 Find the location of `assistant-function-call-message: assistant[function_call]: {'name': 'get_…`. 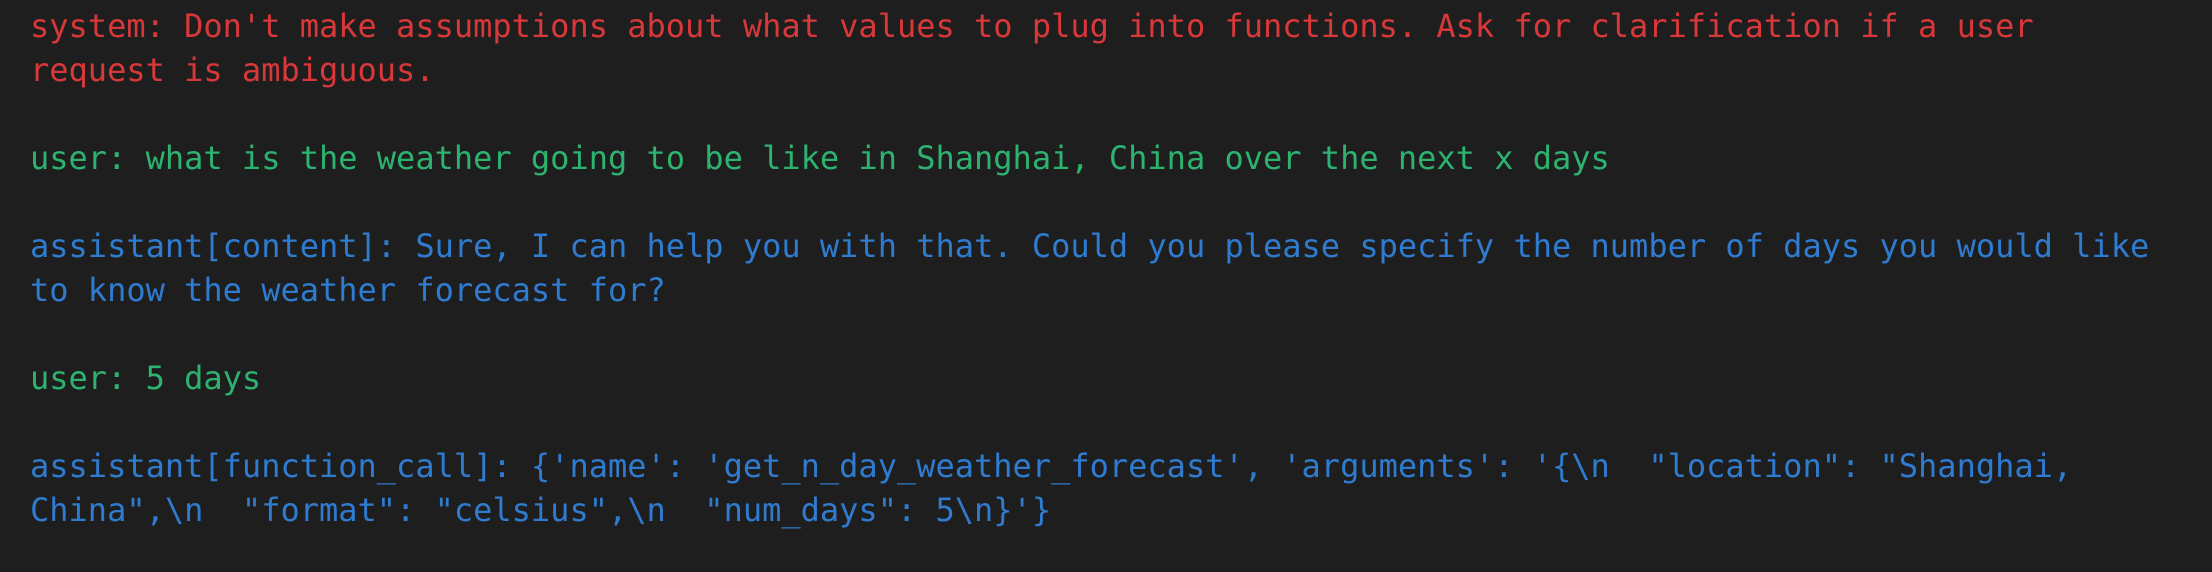

assistant-function-call-message: assistant[function_call]: {'name': 'get_… is located at coordinates (1061, 488).